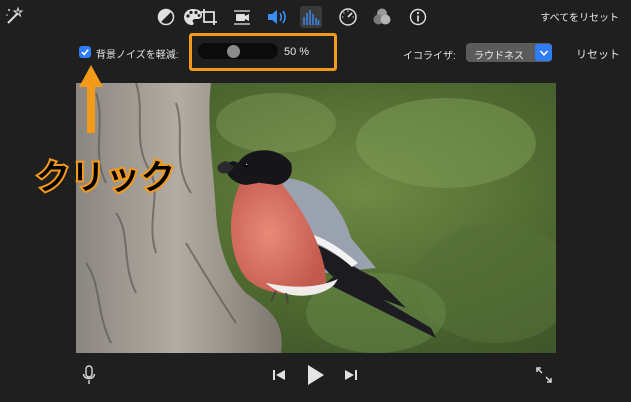 Image resolution: width=631 pixels, height=402 pixels. What do you see at coordinates (418, 17) in the screenshot?
I see `info-icon` at bounding box center [418, 17].